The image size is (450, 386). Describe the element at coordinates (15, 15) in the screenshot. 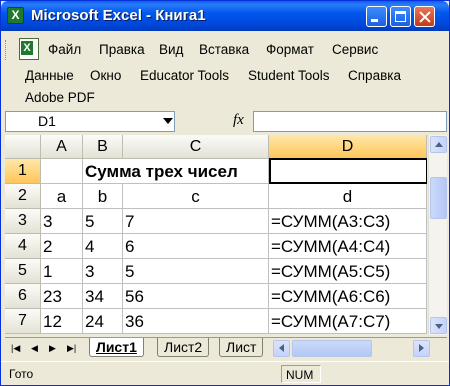

I see `excel-app-icon: X` at that location.